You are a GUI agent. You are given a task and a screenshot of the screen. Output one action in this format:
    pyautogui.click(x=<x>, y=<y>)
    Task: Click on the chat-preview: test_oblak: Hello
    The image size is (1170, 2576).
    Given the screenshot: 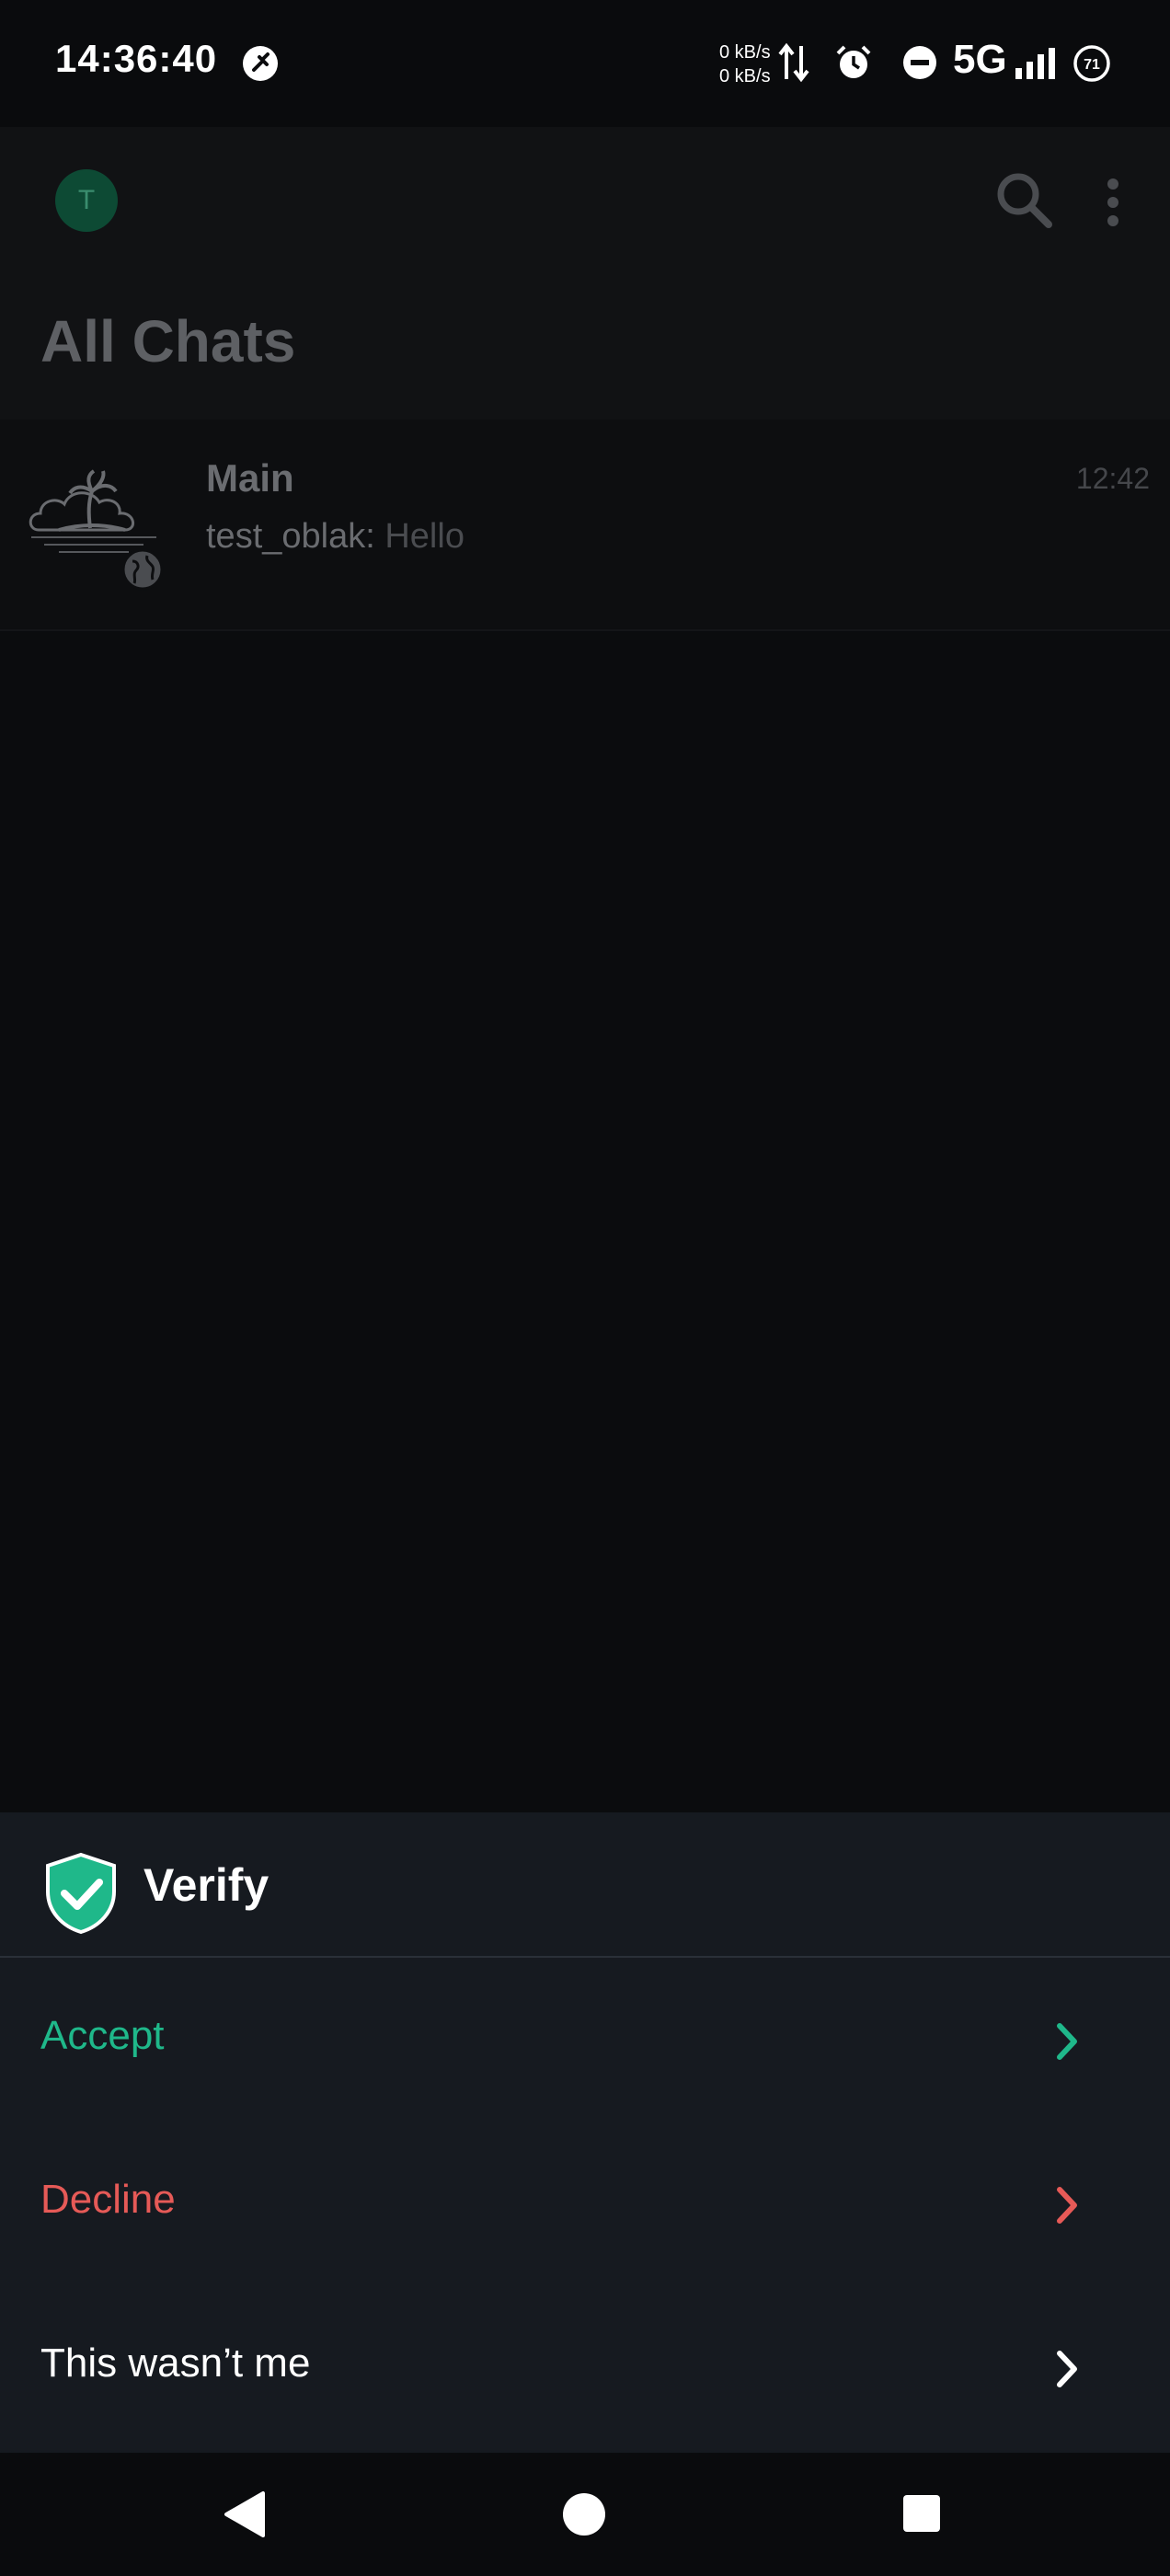 What is the action you would take?
    pyautogui.click(x=335, y=537)
    